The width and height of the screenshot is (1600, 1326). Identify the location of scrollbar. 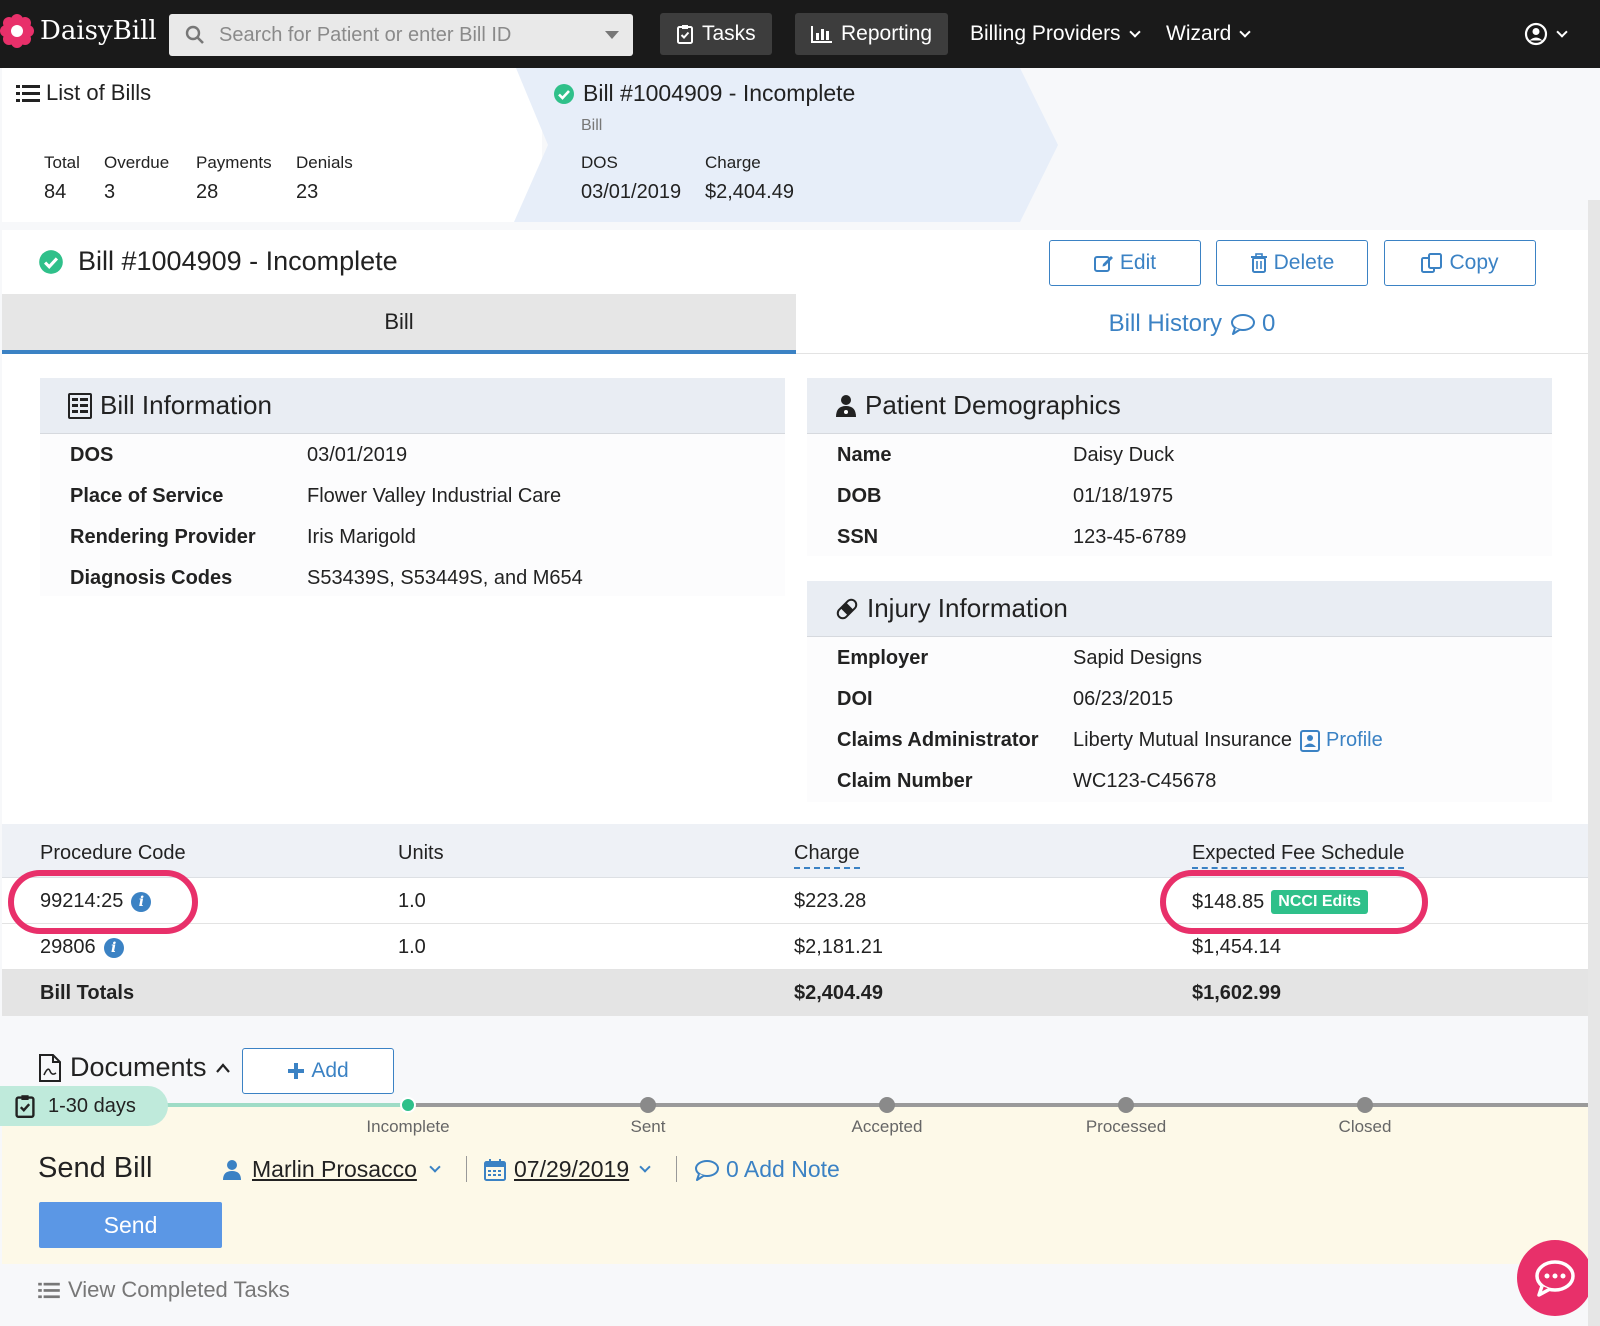
(1594, 763).